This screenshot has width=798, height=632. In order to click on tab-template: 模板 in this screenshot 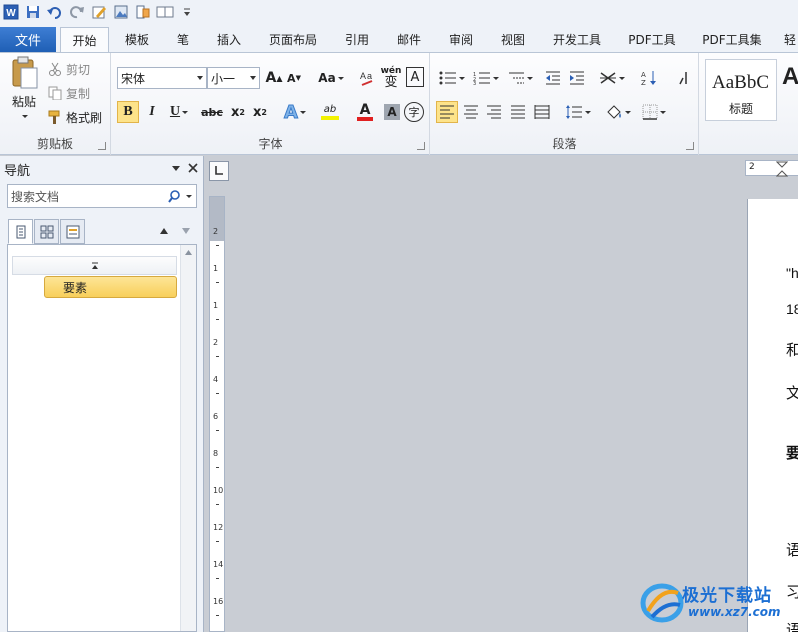, I will do `click(137, 39)`.